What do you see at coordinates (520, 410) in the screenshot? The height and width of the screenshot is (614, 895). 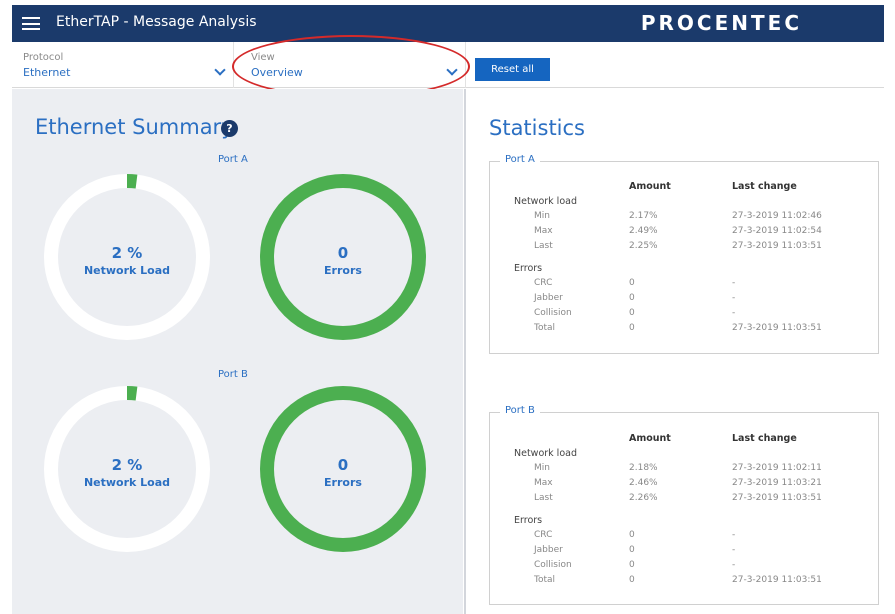 I see `port-b-legend: Port B` at bounding box center [520, 410].